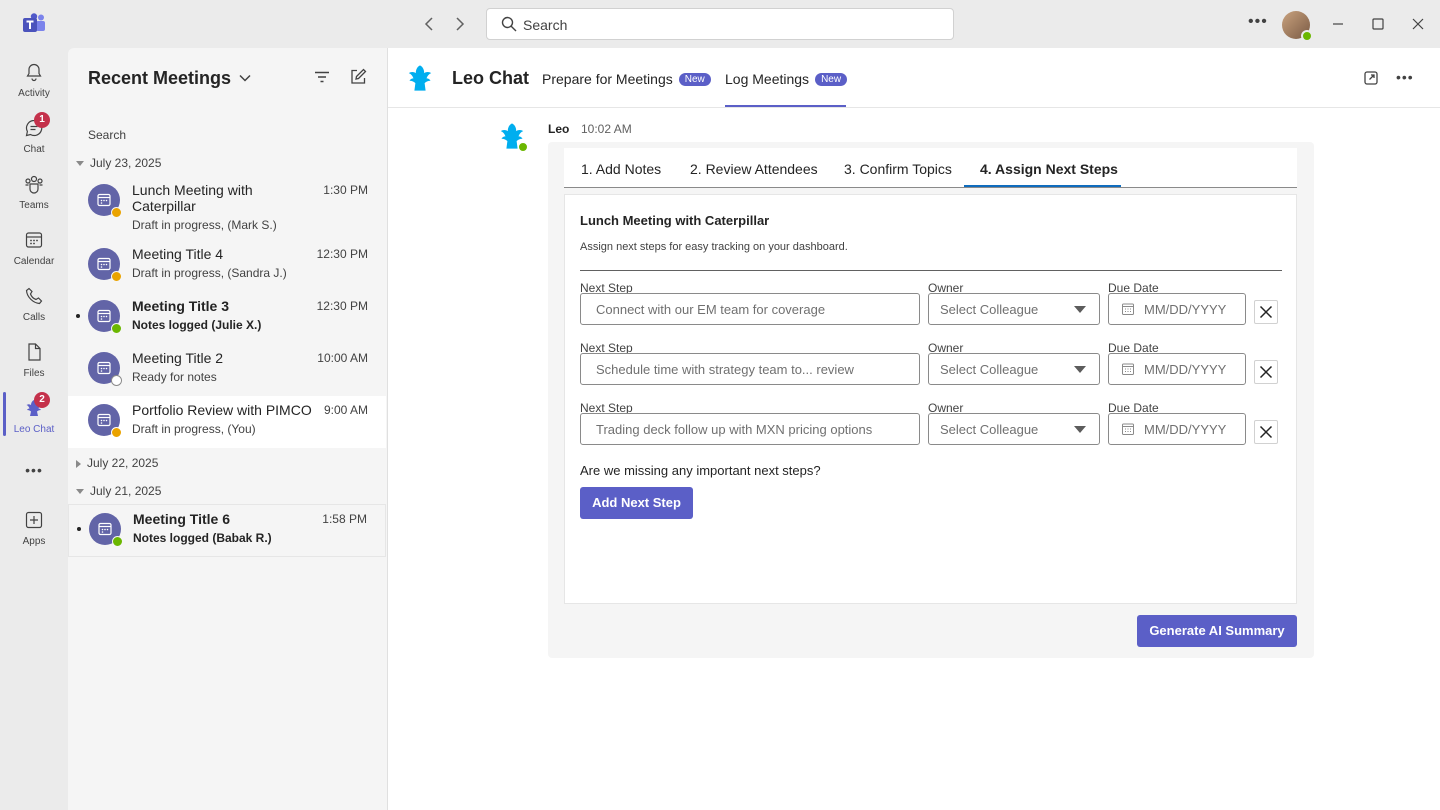  Describe the element at coordinates (1378, 24) in the screenshot. I see `maximize-icon` at that location.